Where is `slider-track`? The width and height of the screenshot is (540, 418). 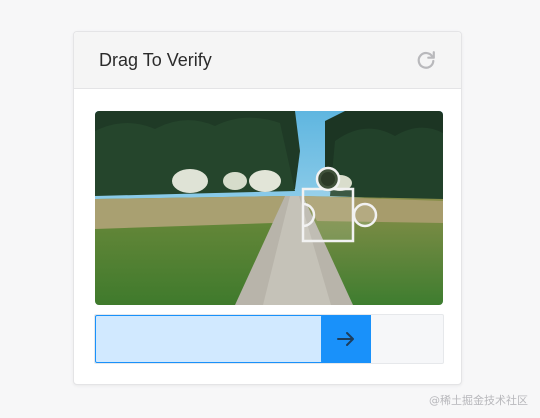
slider-track is located at coordinates (269, 339).